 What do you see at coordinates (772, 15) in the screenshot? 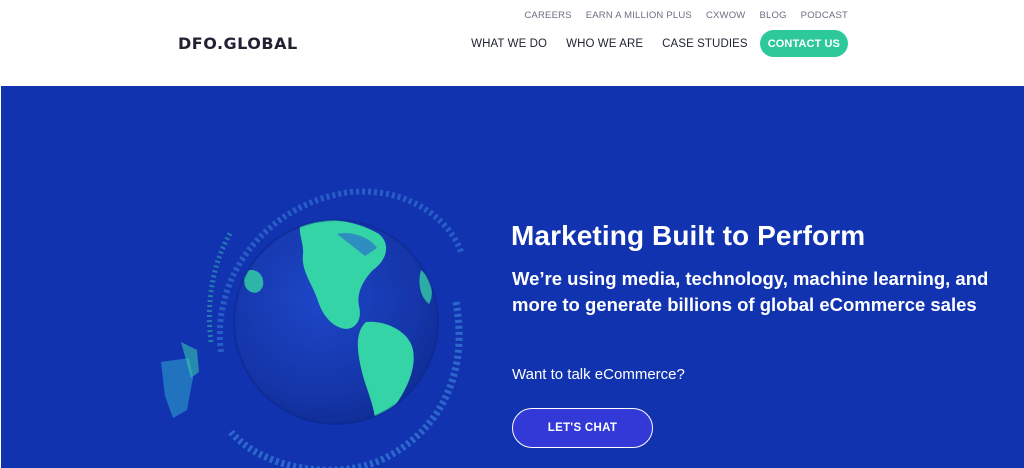
I see `nav-blog: BLOG` at bounding box center [772, 15].